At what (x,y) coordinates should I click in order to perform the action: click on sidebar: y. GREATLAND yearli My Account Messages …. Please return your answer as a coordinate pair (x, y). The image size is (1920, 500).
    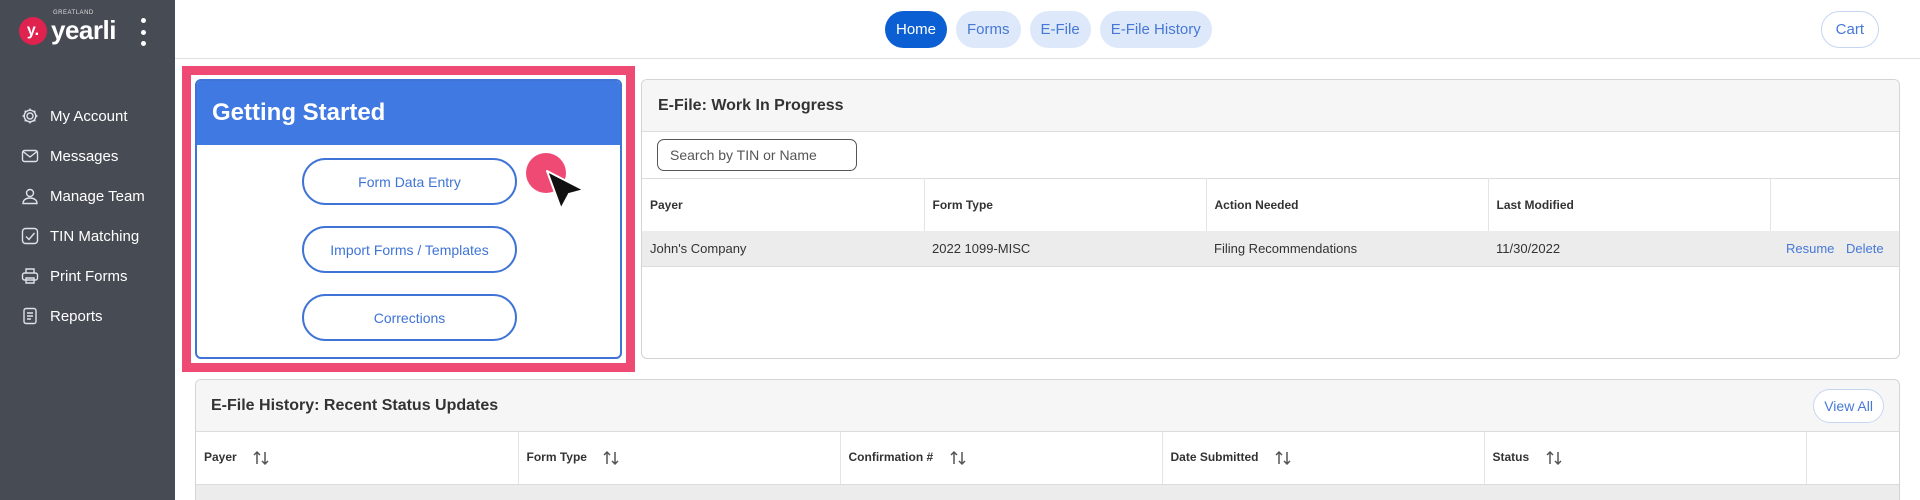
    Looking at the image, I should click on (87, 250).